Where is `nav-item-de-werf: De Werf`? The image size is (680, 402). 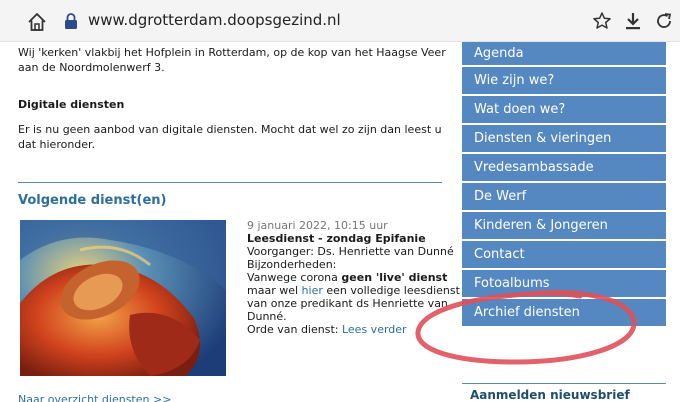
nav-item-de-werf: De Werf is located at coordinates (564, 196).